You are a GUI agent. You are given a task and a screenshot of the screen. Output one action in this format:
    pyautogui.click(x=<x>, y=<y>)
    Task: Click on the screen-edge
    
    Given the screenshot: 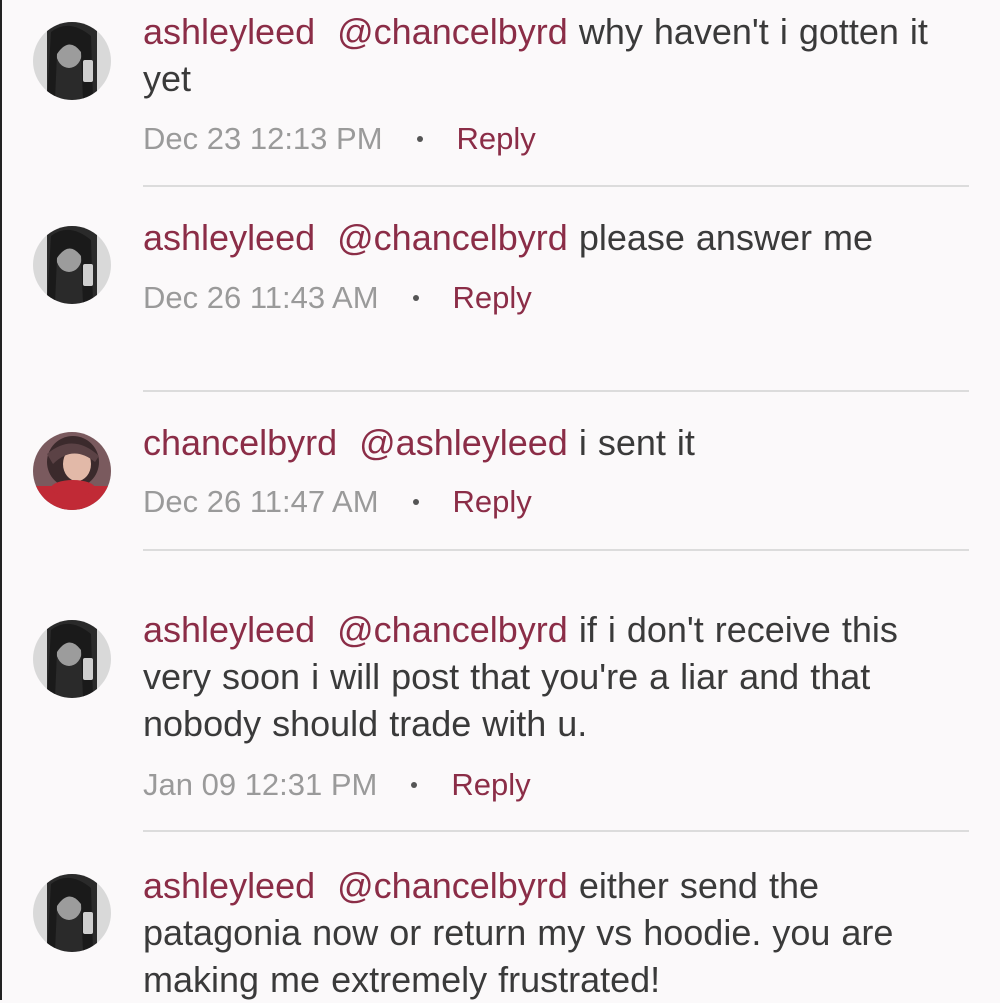 What is the action you would take?
    pyautogui.click(x=1, y=500)
    